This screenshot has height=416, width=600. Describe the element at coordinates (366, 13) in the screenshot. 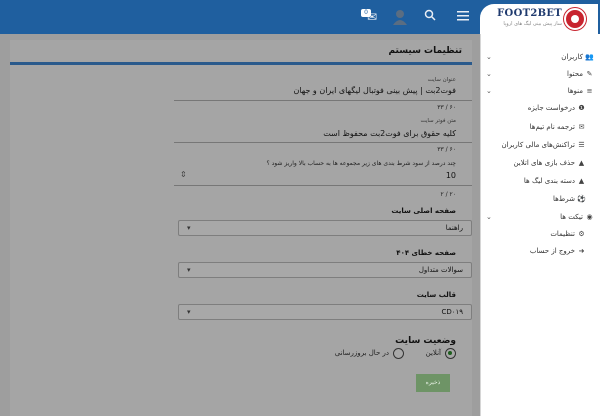

I see `notification-badge: 0` at that location.